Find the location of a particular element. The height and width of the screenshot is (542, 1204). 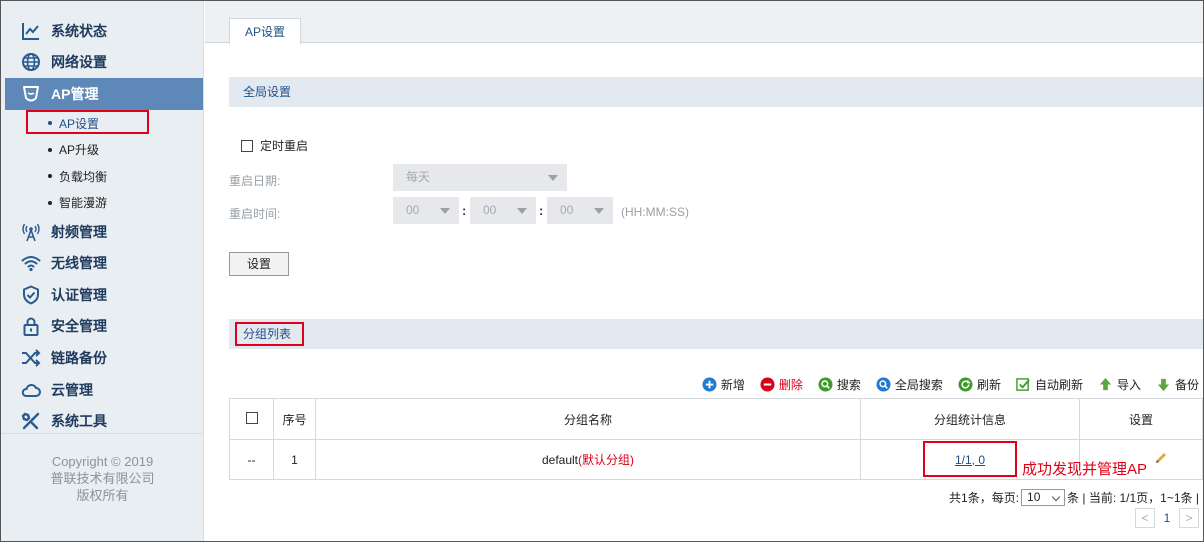

add-label: 新增 is located at coordinates (732, 385).